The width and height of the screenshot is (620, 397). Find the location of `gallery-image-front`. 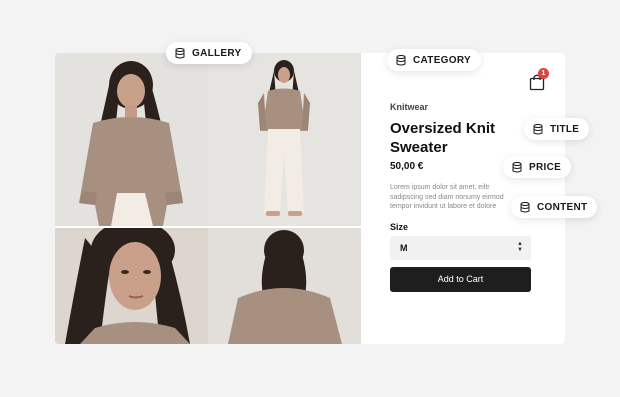

gallery-image-front is located at coordinates (131, 139).